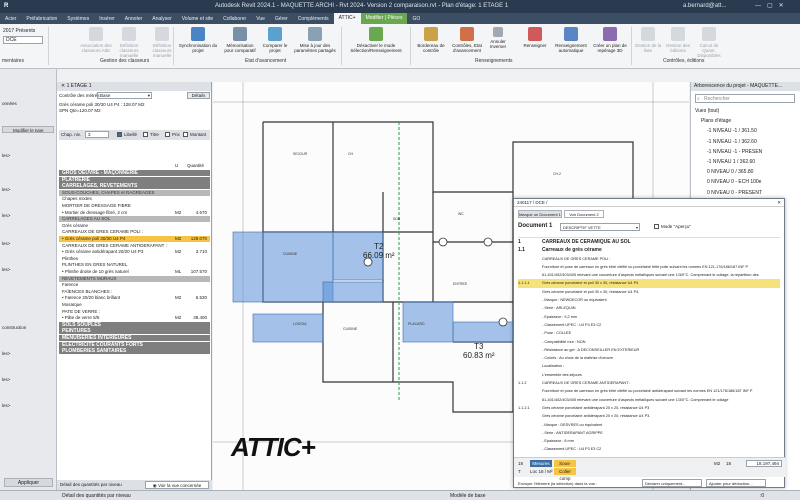 The width and height of the screenshot is (800, 500). I want to click on ribbon-tab: Collaborer, so click(234, 19).